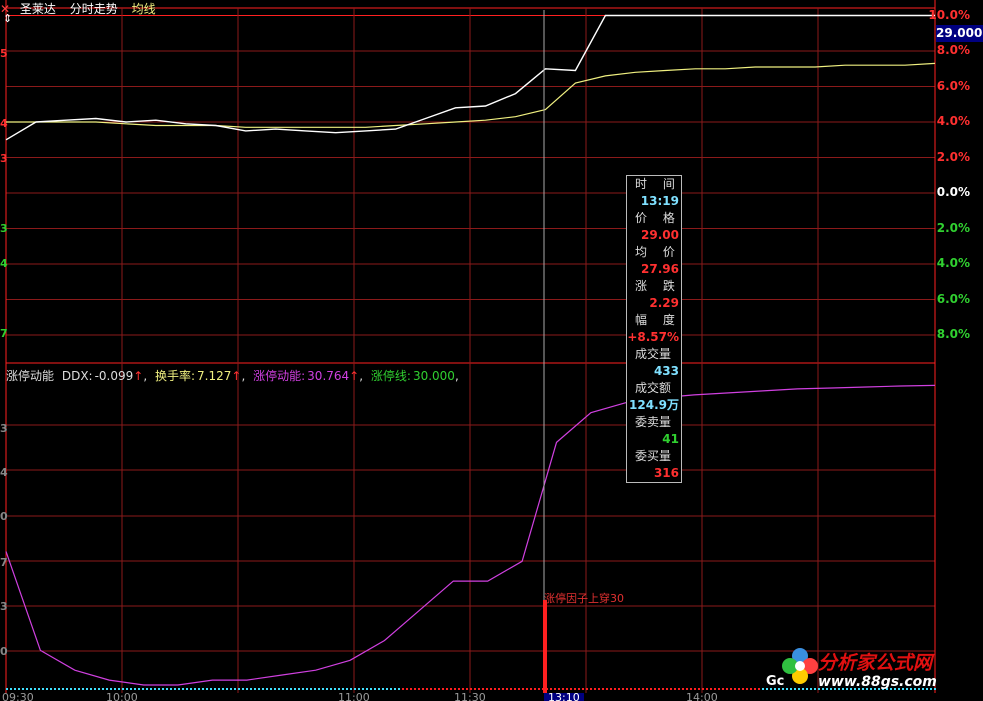 The height and width of the screenshot is (701, 983). I want to click on ddx-value: -0.099, so click(114, 376).